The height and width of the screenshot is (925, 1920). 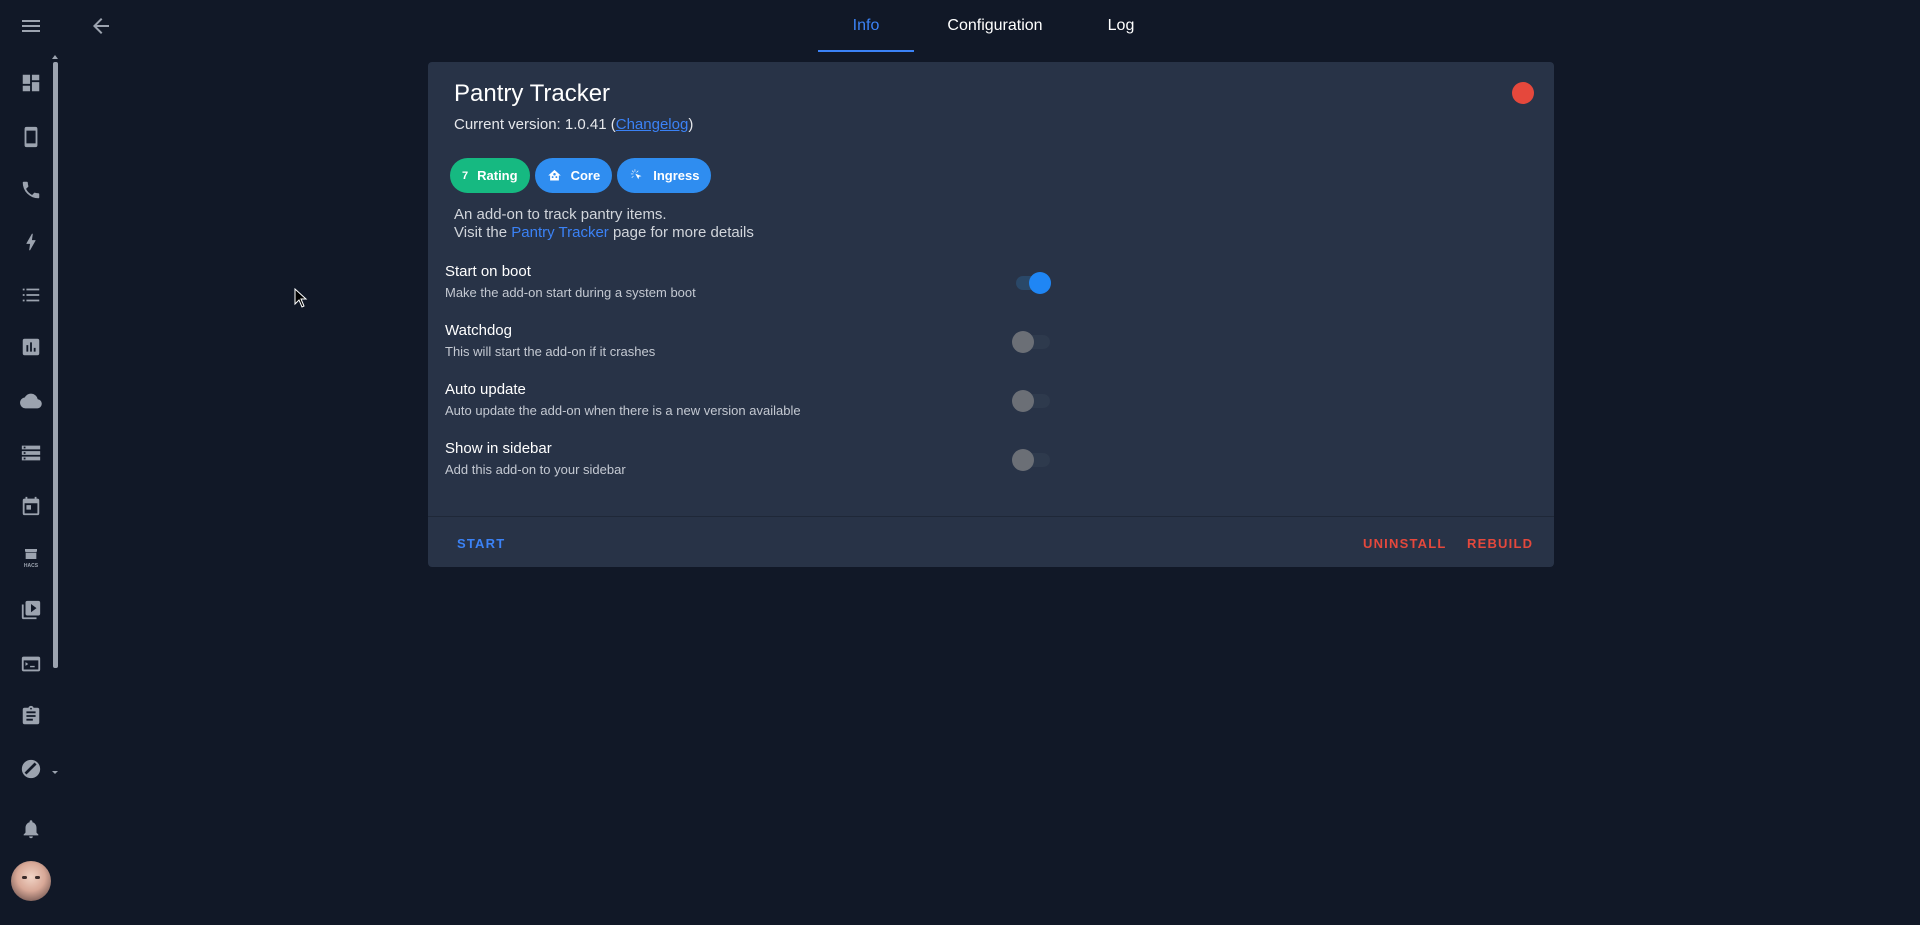 I want to click on media-icon, so click(x=31, y=610).